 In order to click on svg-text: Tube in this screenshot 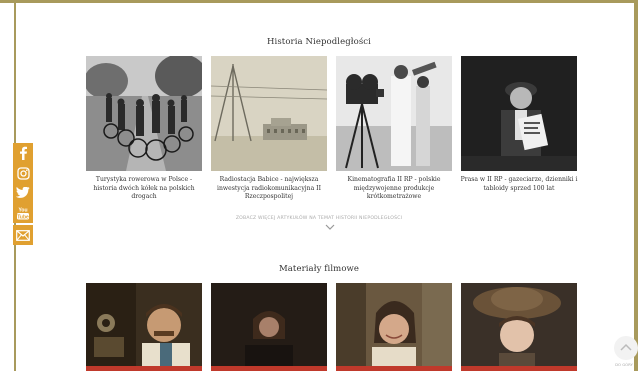, I will do `click(23, 217)`.